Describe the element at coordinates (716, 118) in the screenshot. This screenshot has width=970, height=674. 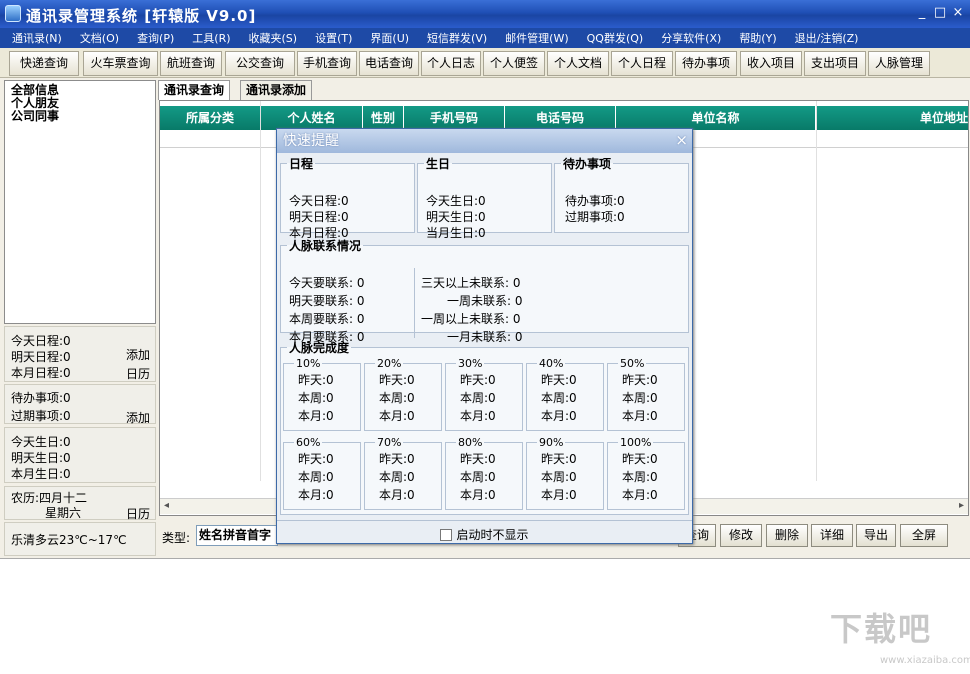
I see `col-company: 单位名称` at that location.